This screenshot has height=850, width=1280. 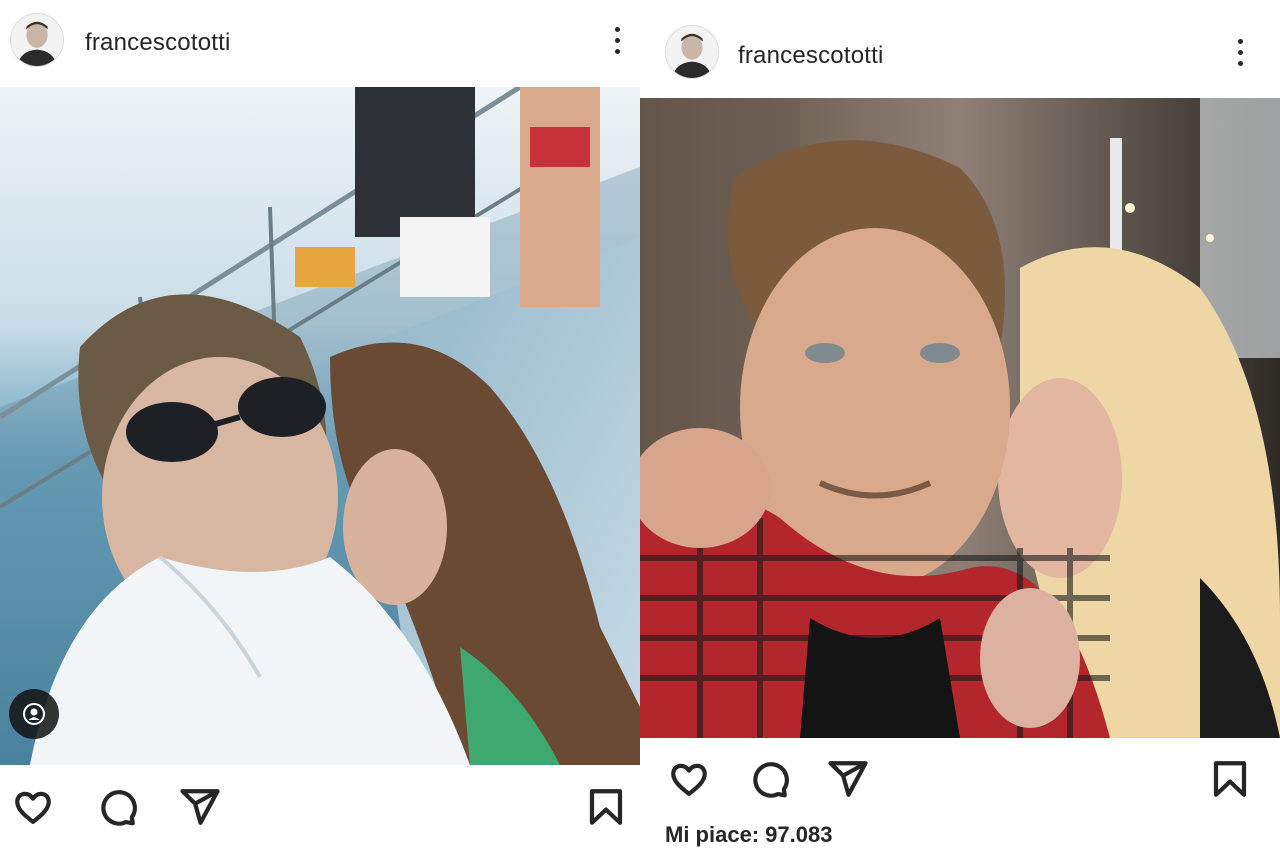 I want to click on likes-count: Mi piace: 97.083, so click(x=748, y=835).